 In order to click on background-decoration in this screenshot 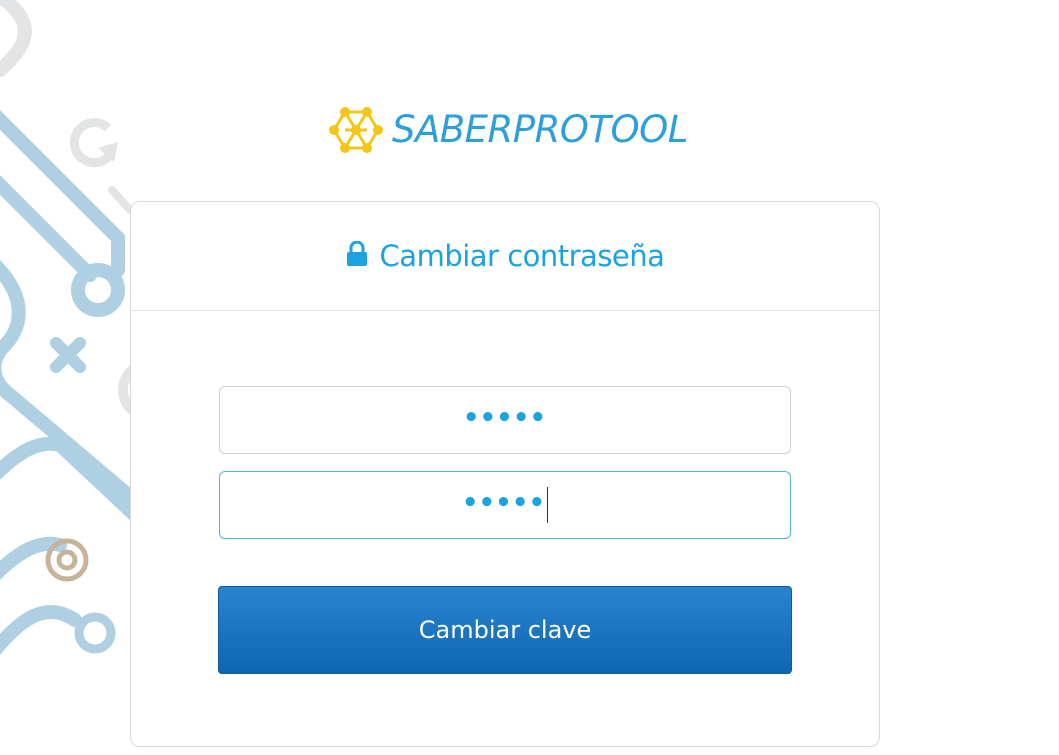, I will do `click(70, 327)`.